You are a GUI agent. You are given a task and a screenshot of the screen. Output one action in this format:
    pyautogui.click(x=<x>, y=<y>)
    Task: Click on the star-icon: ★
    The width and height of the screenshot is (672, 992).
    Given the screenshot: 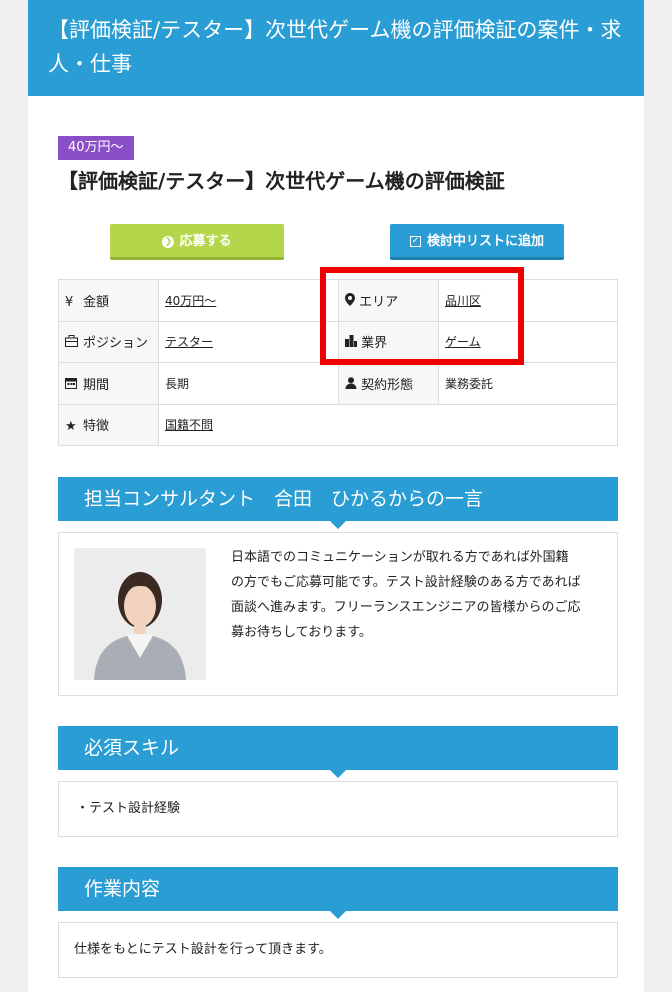 What is the action you would take?
    pyautogui.click(x=71, y=427)
    